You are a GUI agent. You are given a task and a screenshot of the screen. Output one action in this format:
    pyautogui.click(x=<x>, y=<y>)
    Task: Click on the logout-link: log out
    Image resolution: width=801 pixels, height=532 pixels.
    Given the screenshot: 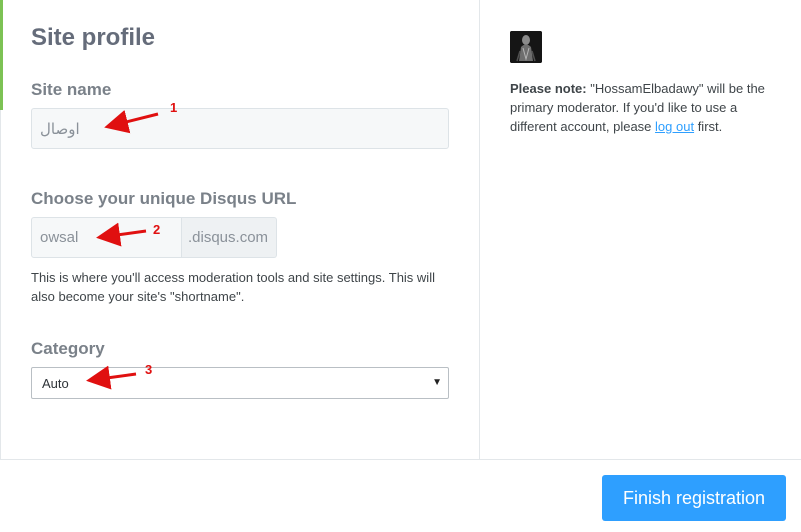 What is the action you would take?
    pyautogui.click(x=674, y=126)
    